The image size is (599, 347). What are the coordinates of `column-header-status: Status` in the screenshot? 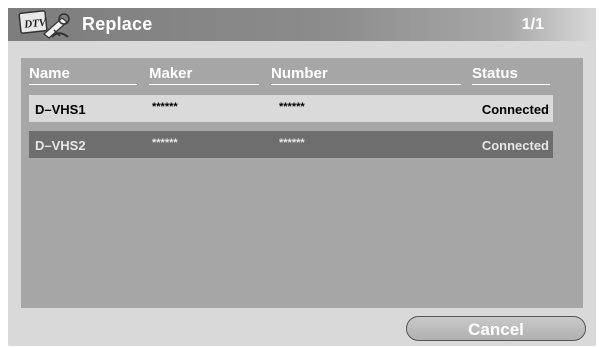 It's located at (511, 75).